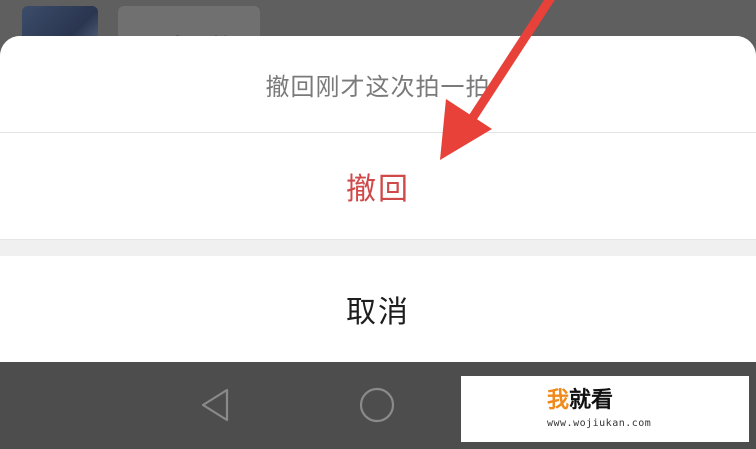  What do you see at coordinates (378, 312) in the screenshot?
I see `cancel-button-label: 取消` at bounding box center [378, 312].